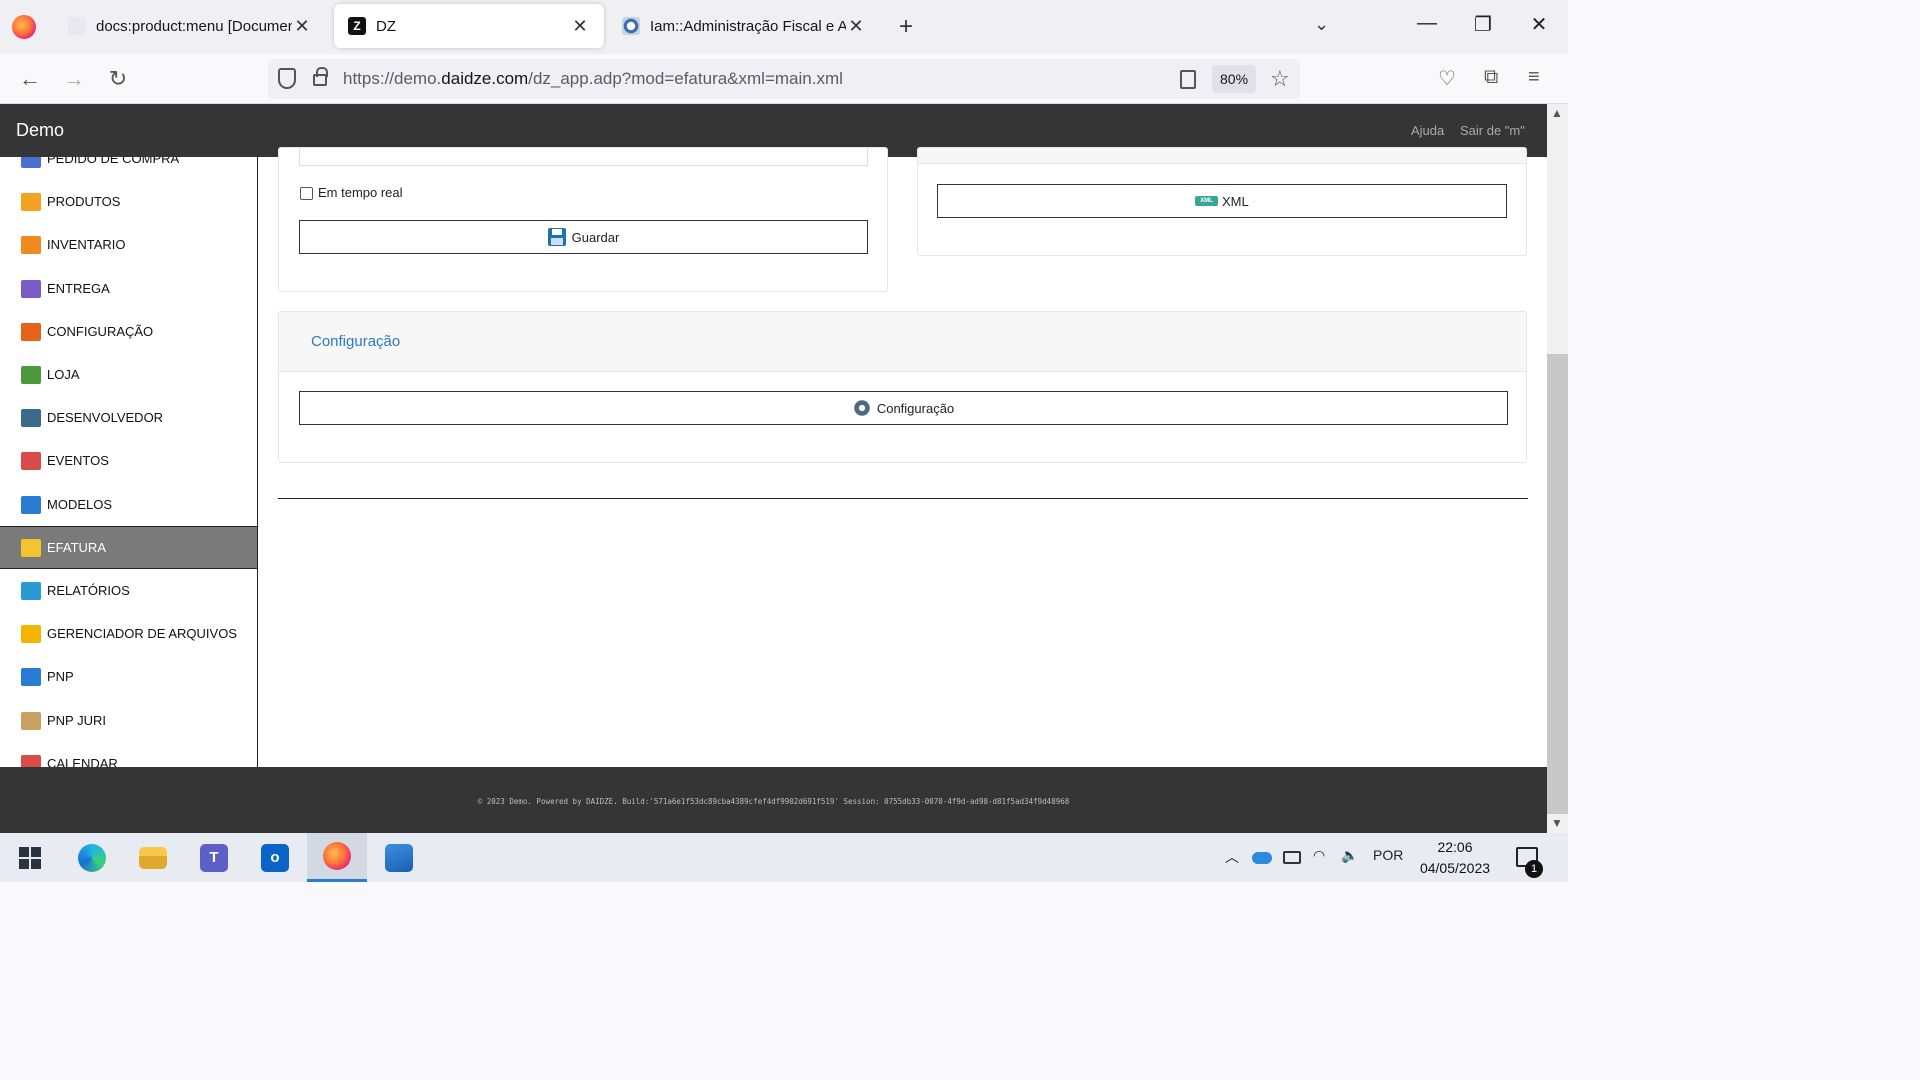 This screenshot has height=1080, width=1920. What do you see at coordinates (118, 79) in the screenshot?
I see `reload-icon: ↻` at bounding box center [118, 79].